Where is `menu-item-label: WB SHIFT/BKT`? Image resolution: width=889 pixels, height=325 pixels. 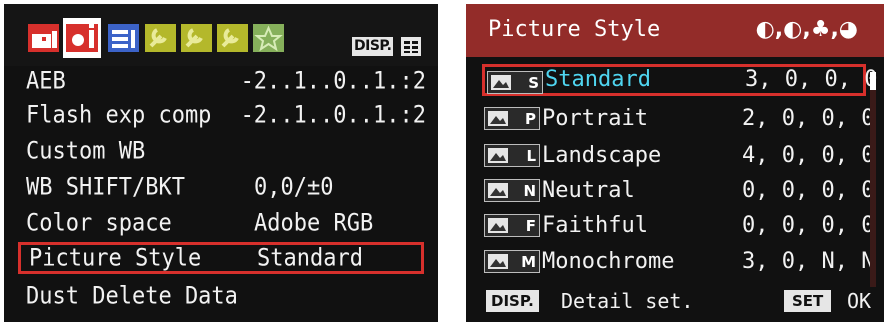 menu-item-label: WB SHIFT/BKT is located at coordinates (105, 187).